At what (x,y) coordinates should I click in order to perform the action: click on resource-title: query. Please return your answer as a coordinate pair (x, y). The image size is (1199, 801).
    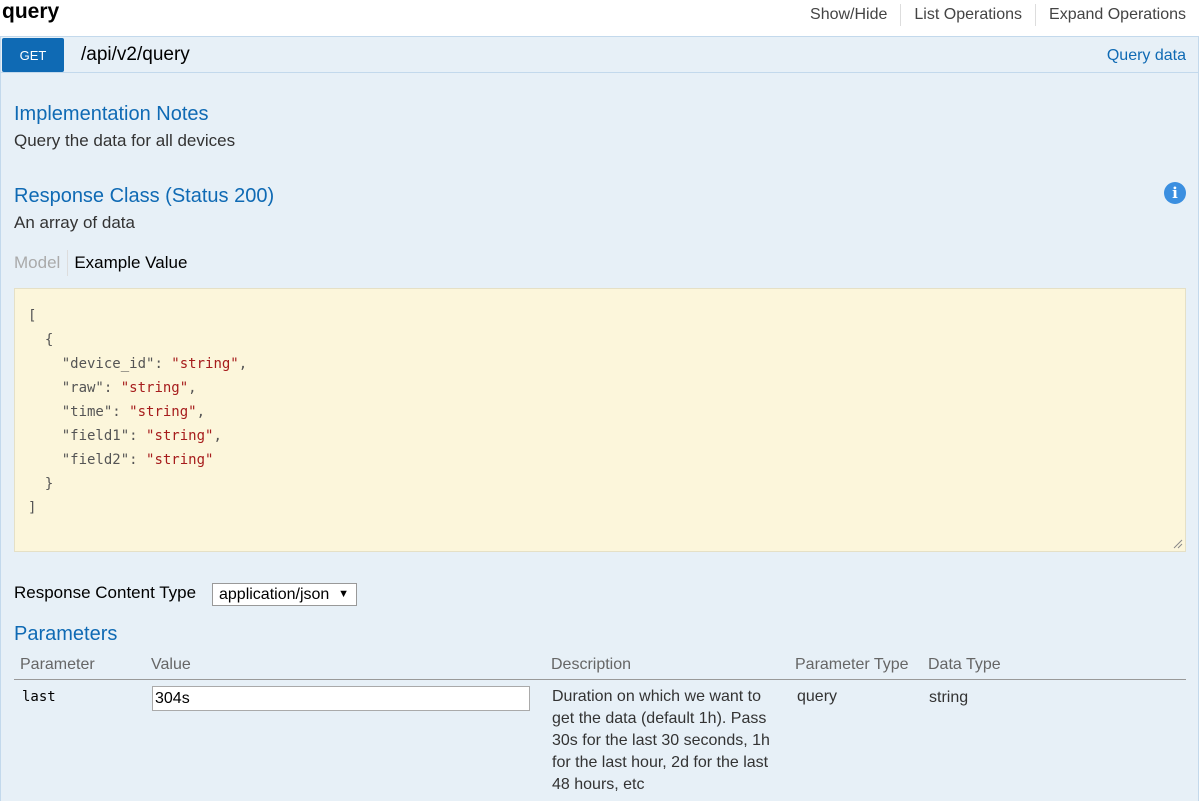
    Looking at the image, I should click on (30, 12).